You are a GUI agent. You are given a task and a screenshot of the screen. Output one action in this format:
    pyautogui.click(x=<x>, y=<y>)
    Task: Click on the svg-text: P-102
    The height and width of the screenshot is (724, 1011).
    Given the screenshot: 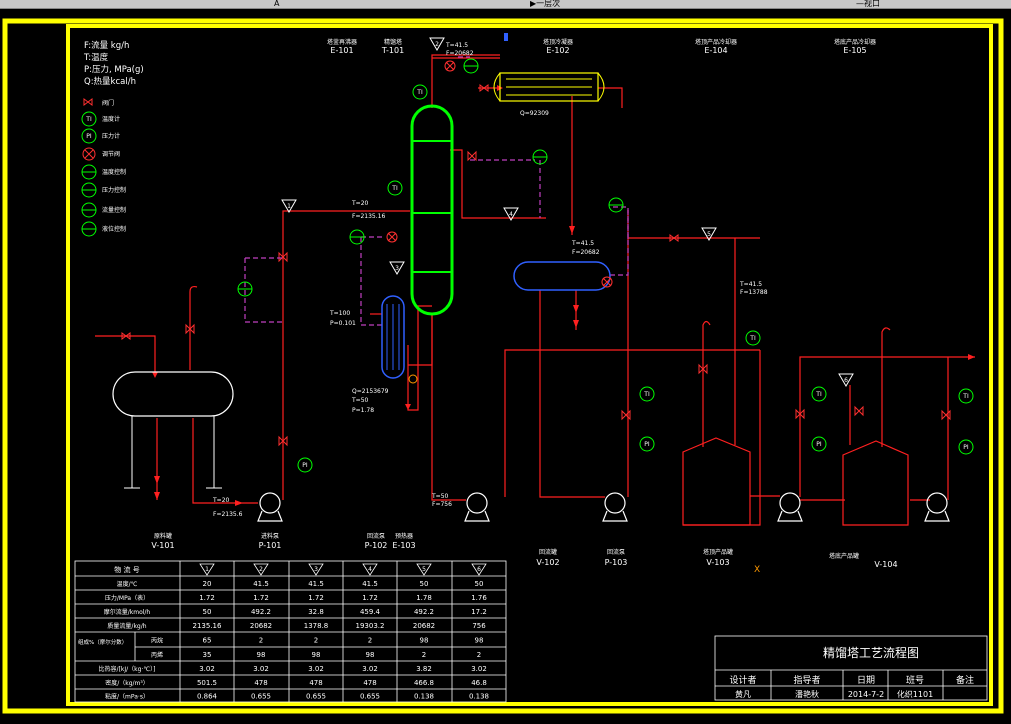 What is the action you would take?
    pyautogui.click(x=376, y=545)
    